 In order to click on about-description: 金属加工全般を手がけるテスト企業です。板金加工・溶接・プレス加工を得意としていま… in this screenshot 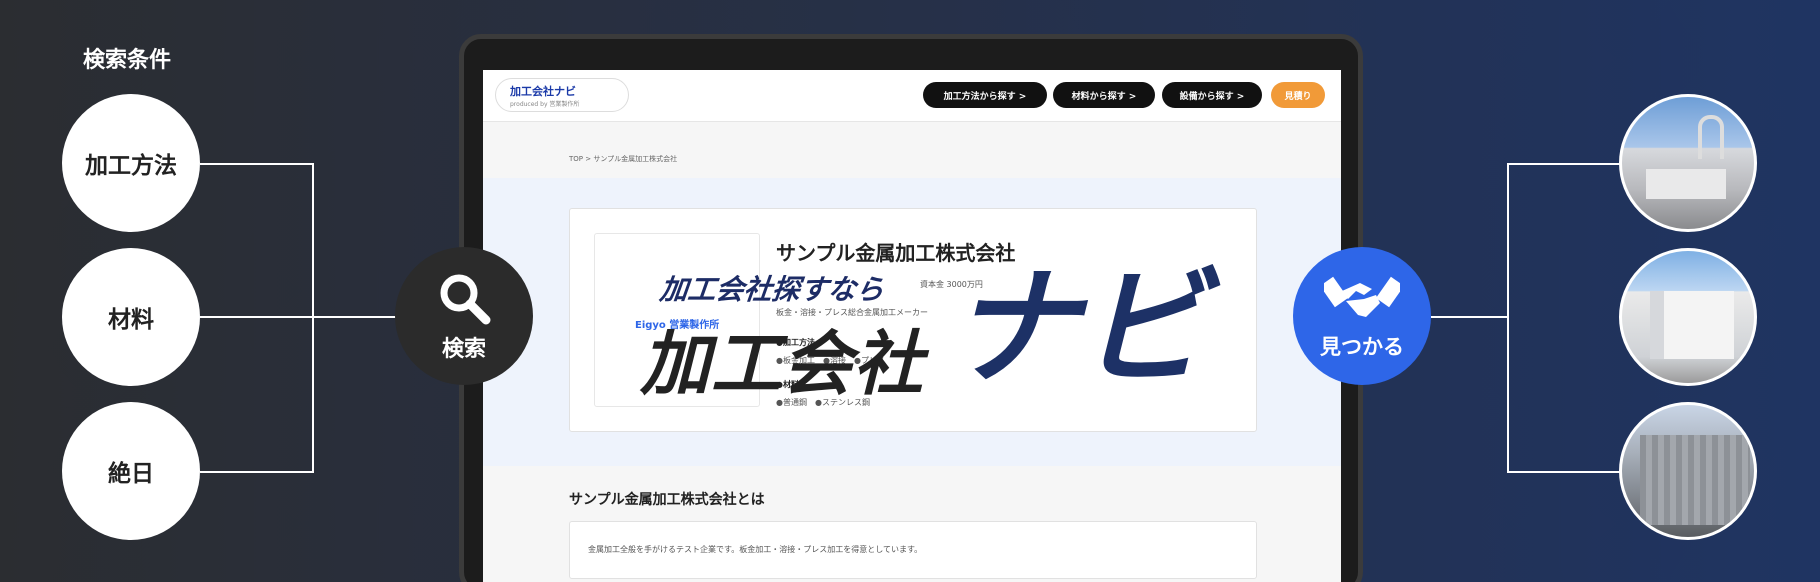, I will do `click(913, 550)`.